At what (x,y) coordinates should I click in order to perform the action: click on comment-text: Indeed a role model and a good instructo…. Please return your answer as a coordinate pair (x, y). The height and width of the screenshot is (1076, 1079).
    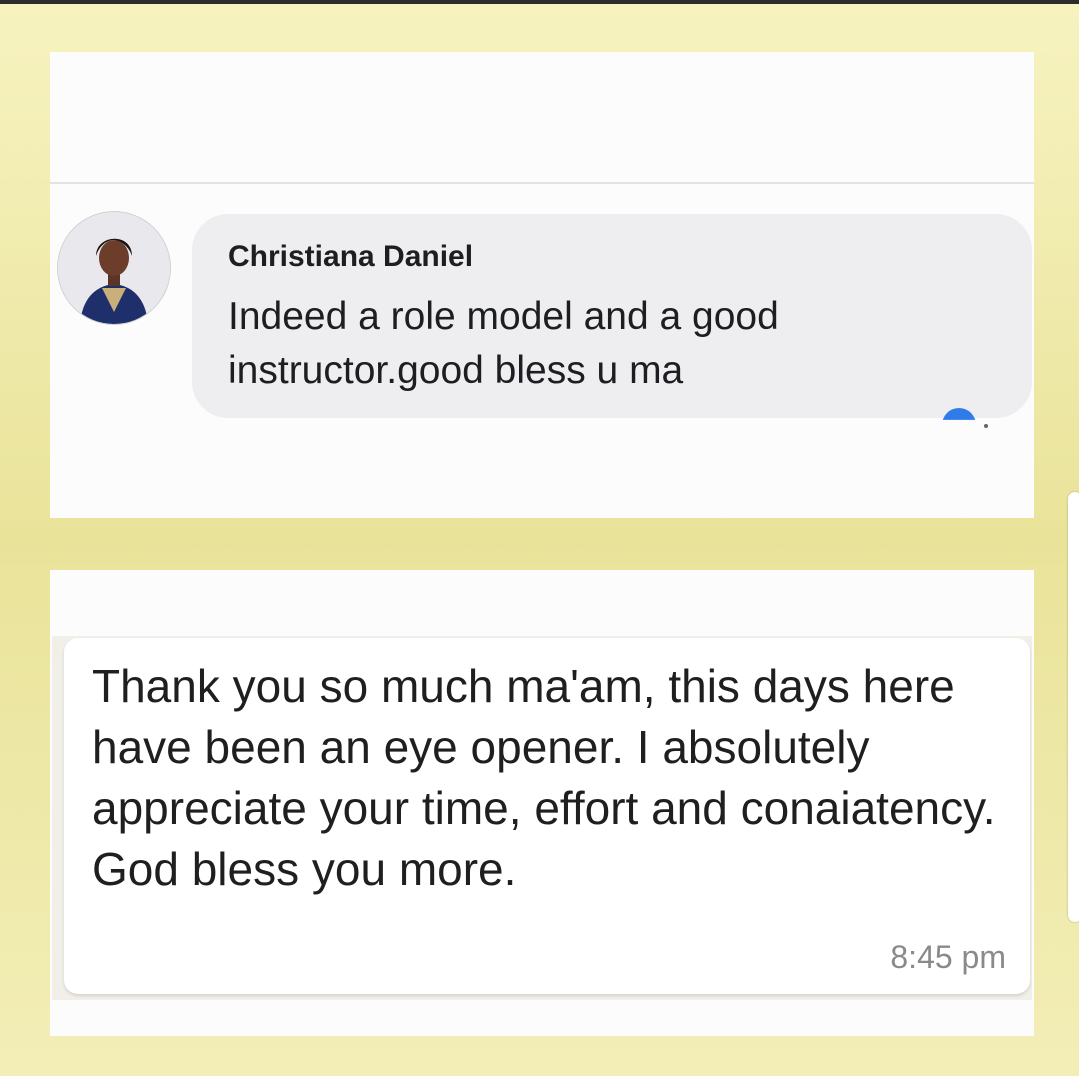
    Looking at the image, I should click on (503, 343).